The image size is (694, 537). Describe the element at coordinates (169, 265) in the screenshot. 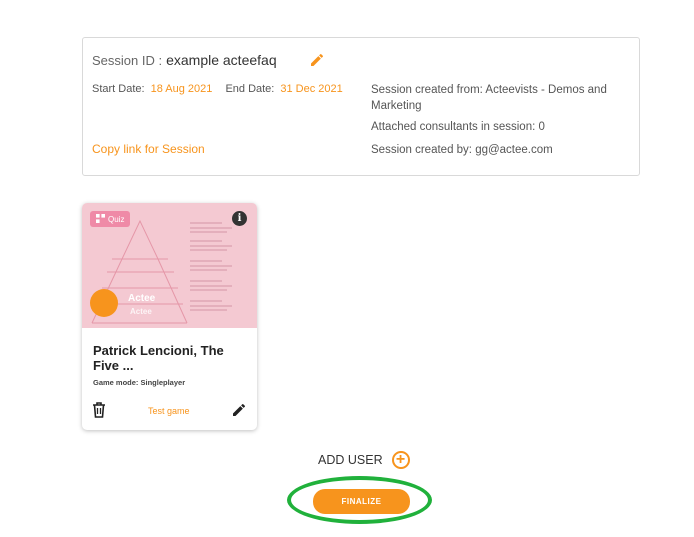

I see `game-thumbnail: Quiz i Actee Actee` at that location.